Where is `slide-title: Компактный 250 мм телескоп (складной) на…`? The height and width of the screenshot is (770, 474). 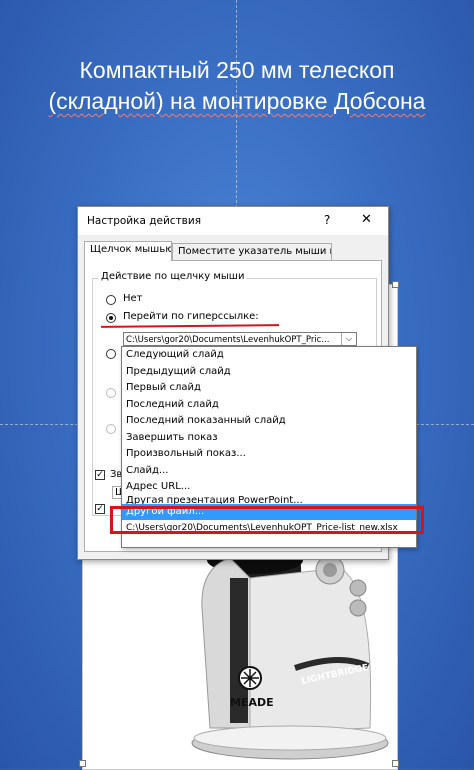 slide-title: Компактный 250 мм телескоп (складной) на… is located at coordinates (237, 86).